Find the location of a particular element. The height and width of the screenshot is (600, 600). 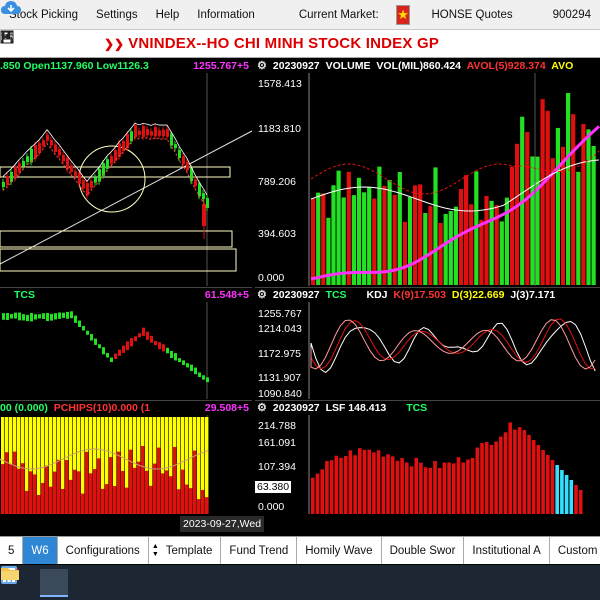

print-icon is located at coordinates (50, 41).